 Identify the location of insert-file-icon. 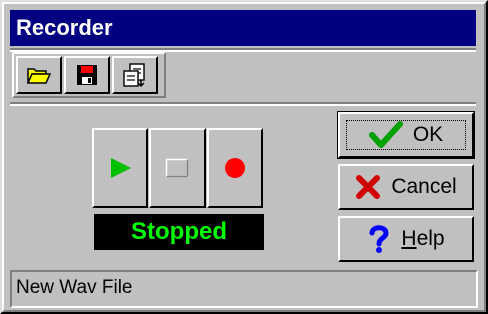
(134, 75).